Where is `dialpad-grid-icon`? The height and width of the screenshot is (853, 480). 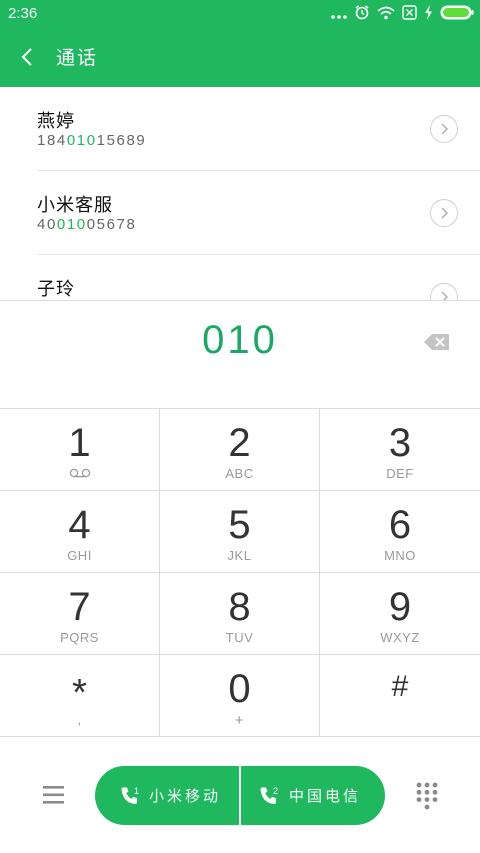
dialpad-grid-icon is located at coordinates (427, 796).